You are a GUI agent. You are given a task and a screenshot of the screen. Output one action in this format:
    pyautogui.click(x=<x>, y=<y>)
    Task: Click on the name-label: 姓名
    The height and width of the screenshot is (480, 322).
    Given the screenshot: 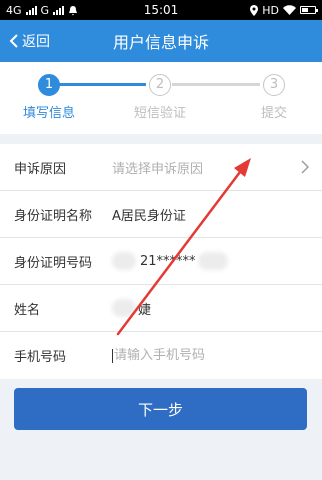 What is the action you would take?
    pyautogui.click(x=27, y=310)
    